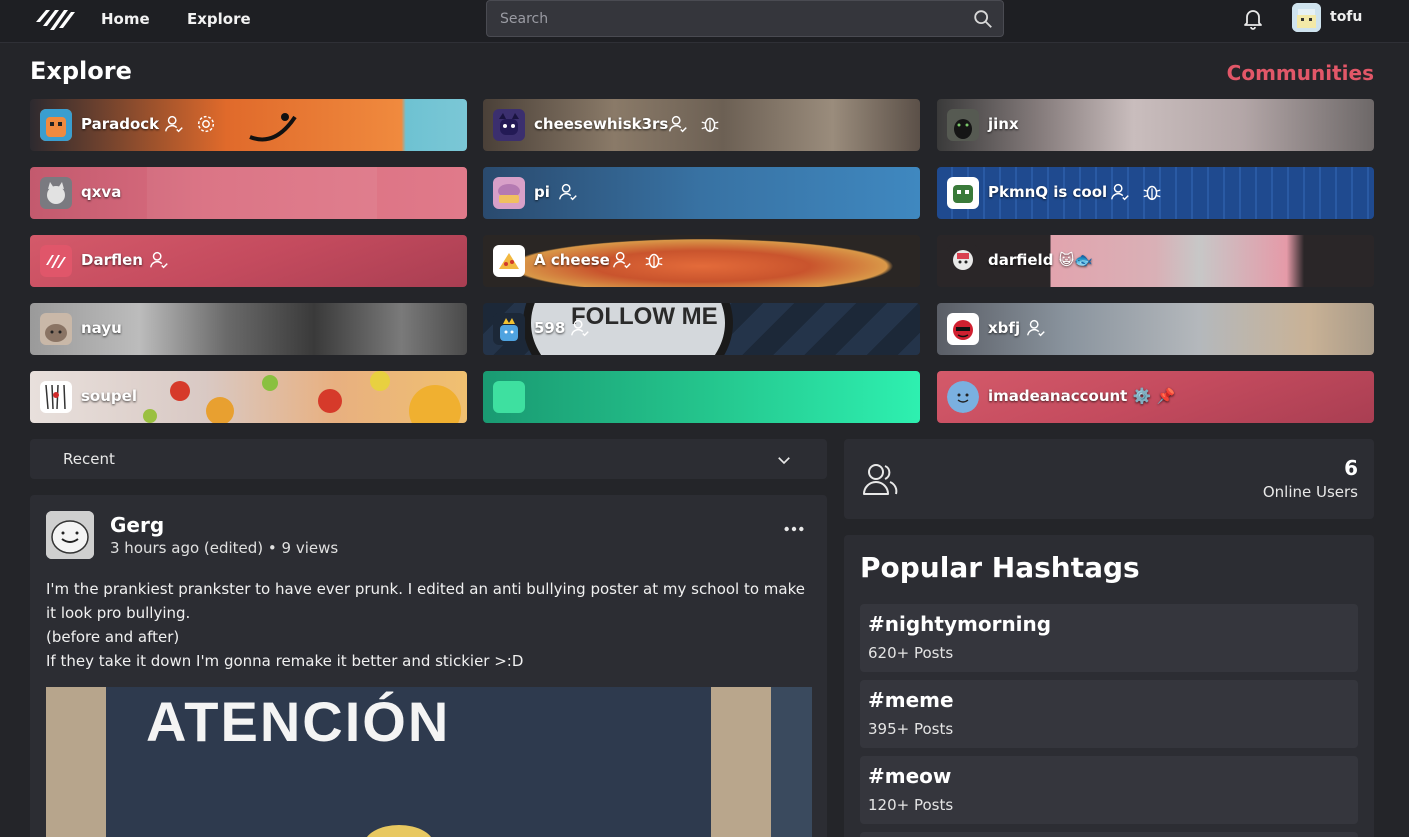 The image size is (1409, 837). I want to click on community-card: soupel, so click(248, 397).